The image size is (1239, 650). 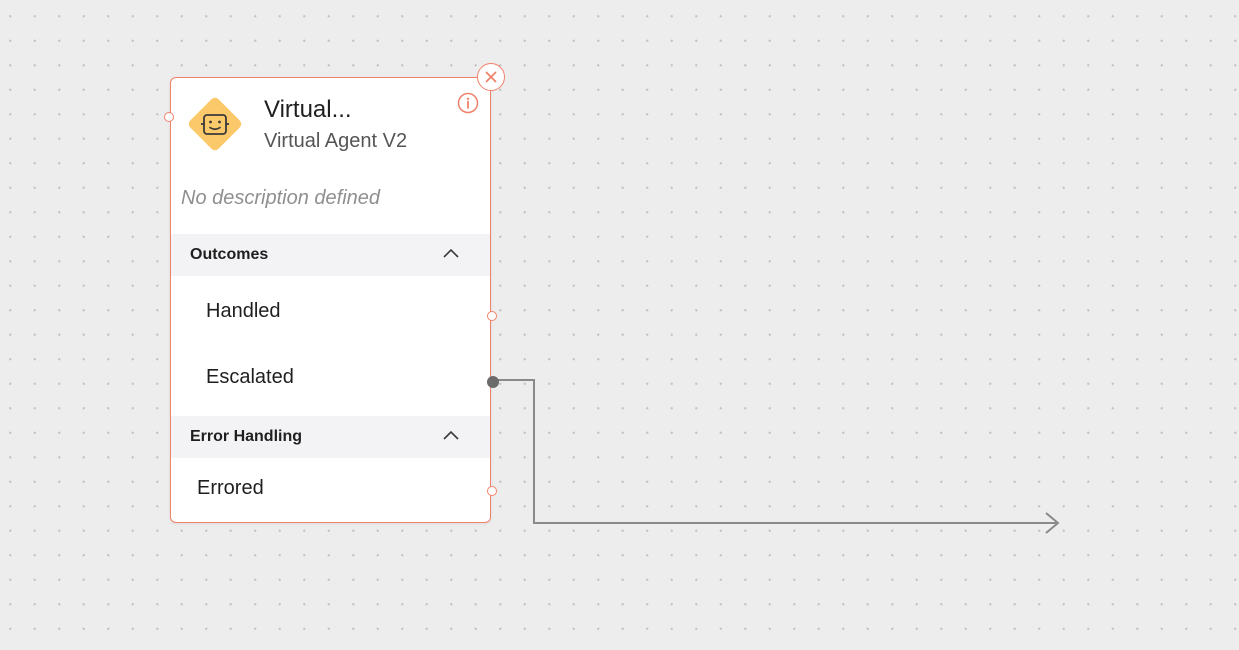 What do you see at coordinates (330, 255) in the screenshot?
I see `section-header-outcomes: Outcomes` at bounding box center [330, 255].